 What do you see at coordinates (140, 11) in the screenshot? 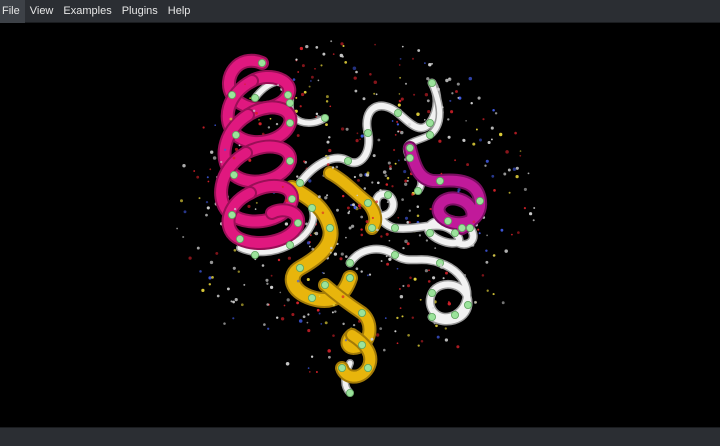
I see `menu-plugins: Plugins` at bounding box center [140, 11].